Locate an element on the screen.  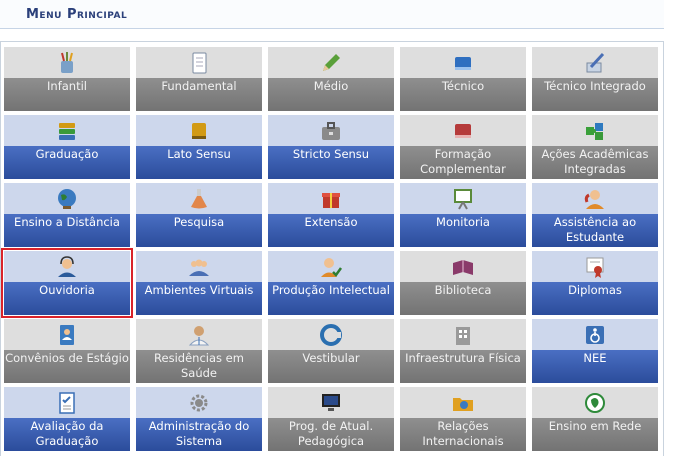
tile-label: Produção Intelectual is located at coordinates (331, 290).